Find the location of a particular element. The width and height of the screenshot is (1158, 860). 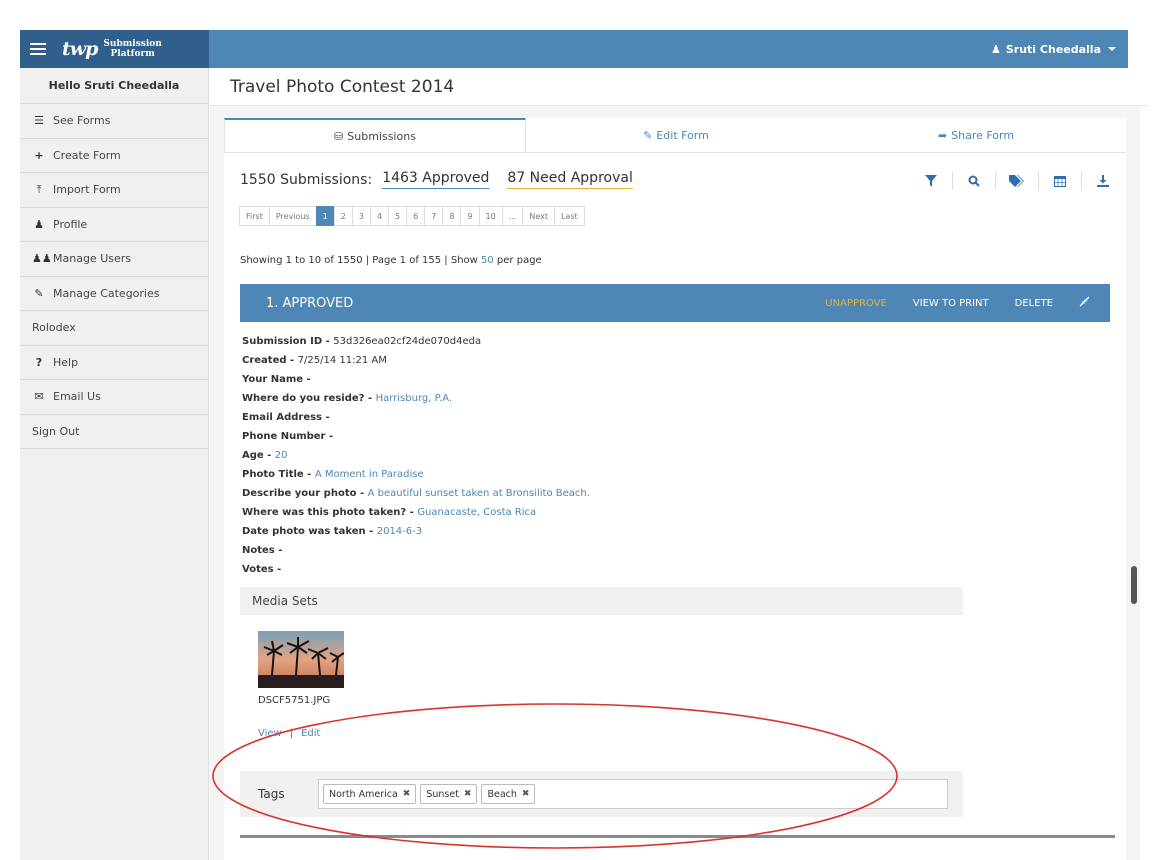

pager-page: 1 is located at coordinates (325, 216).